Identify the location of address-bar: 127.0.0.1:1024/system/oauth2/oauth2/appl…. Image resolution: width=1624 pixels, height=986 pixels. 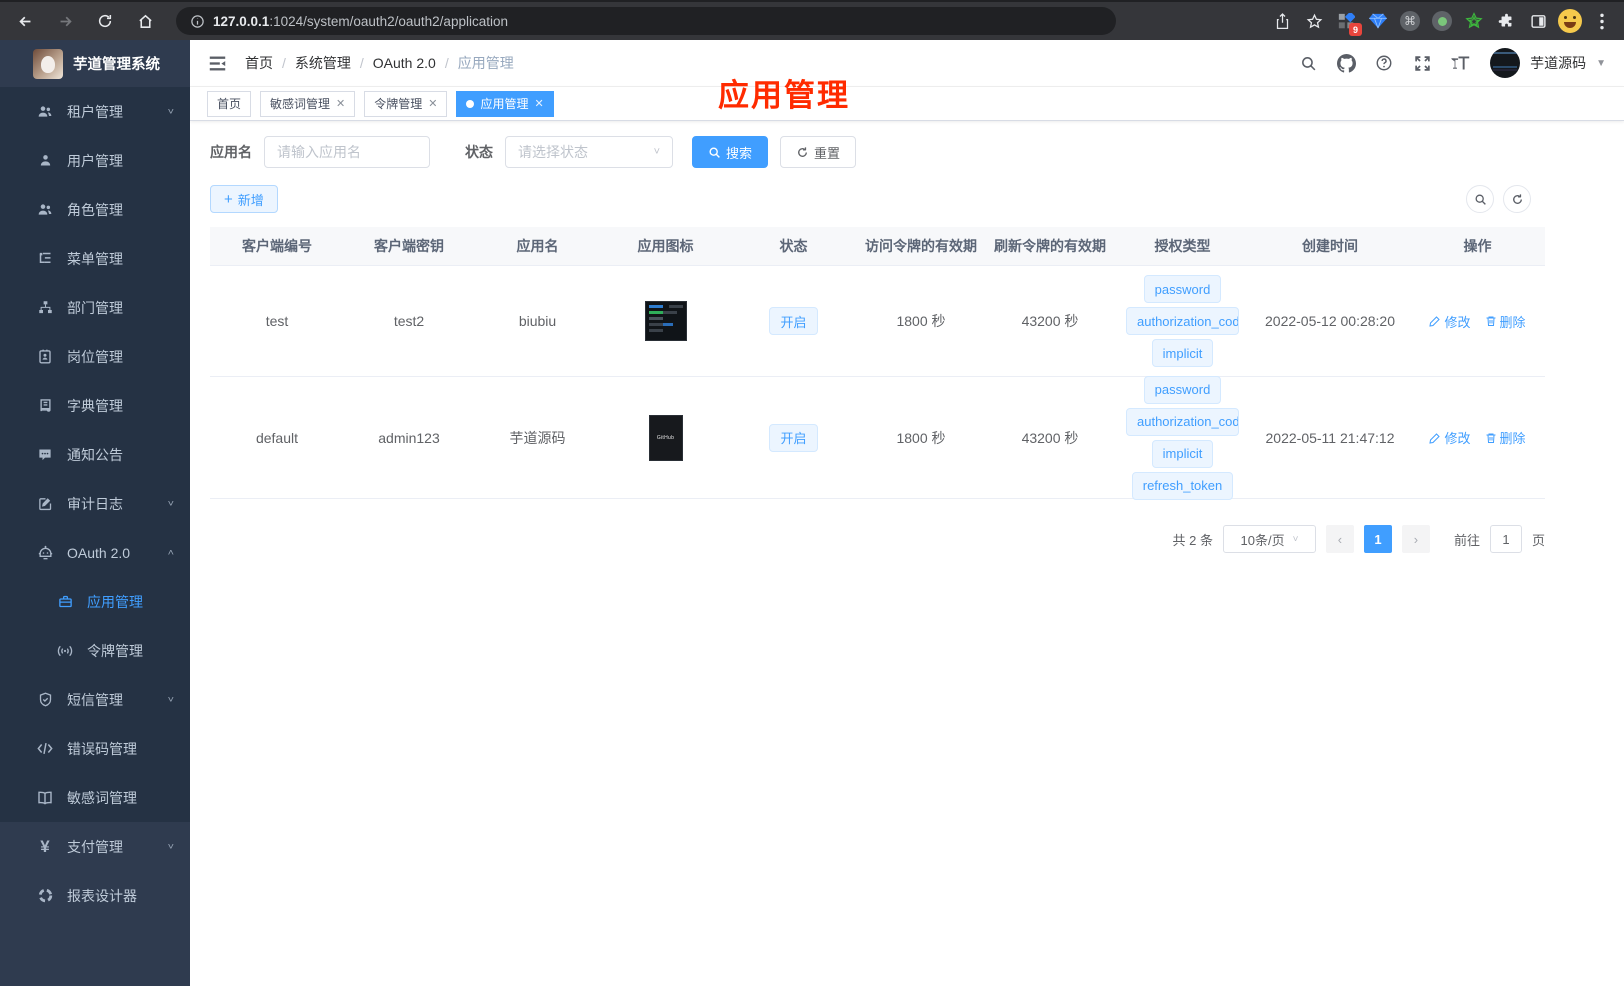
(646, 21).